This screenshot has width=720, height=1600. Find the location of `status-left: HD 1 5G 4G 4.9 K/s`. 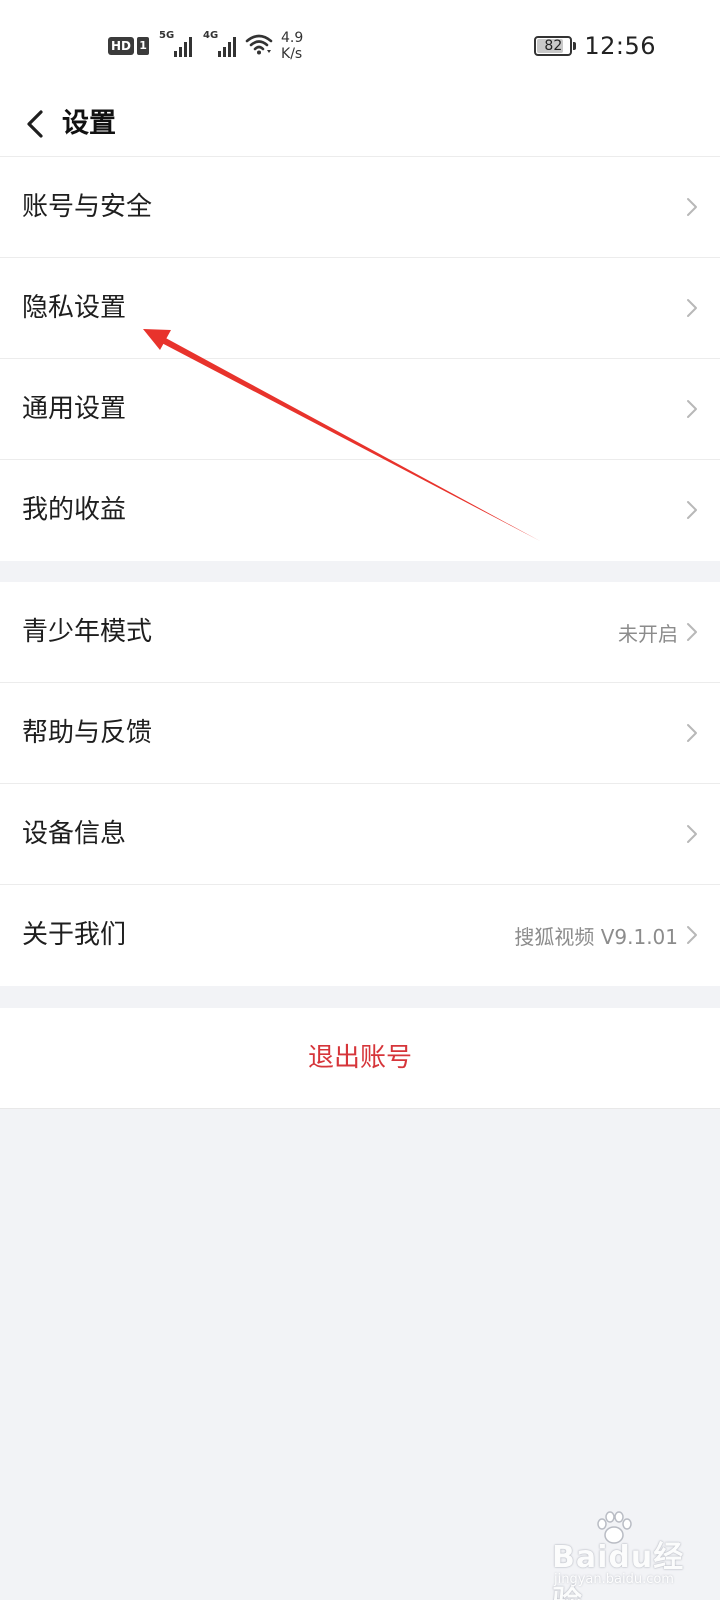

status-left: HD 1 5G 4G 4.9 K/s is located at coordinates (205, 46).